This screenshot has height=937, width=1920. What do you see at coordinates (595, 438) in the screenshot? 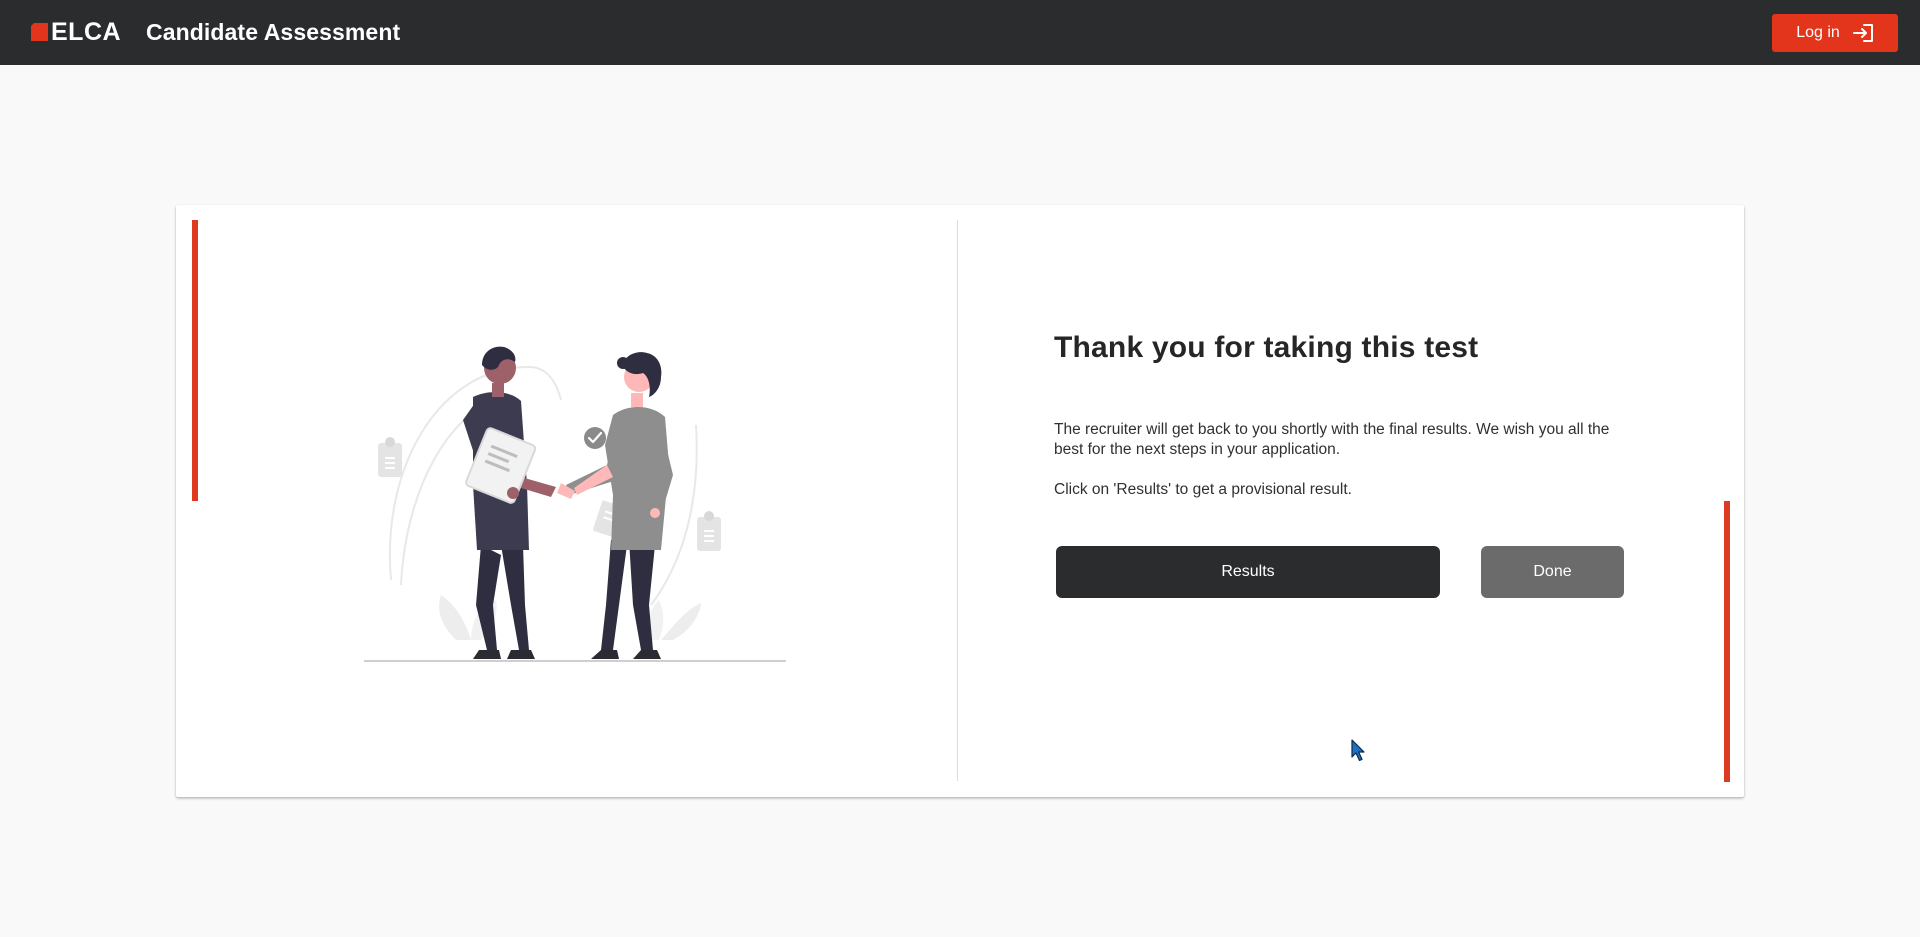
I see `check-badge-icon` at bounding box center [595, 438].